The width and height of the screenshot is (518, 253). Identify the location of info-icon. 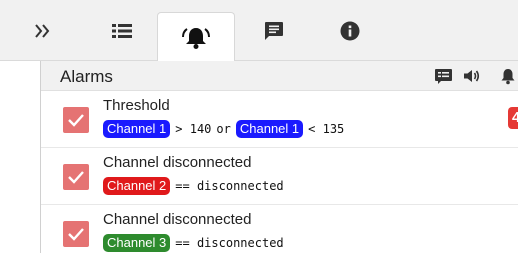
(350, 30).